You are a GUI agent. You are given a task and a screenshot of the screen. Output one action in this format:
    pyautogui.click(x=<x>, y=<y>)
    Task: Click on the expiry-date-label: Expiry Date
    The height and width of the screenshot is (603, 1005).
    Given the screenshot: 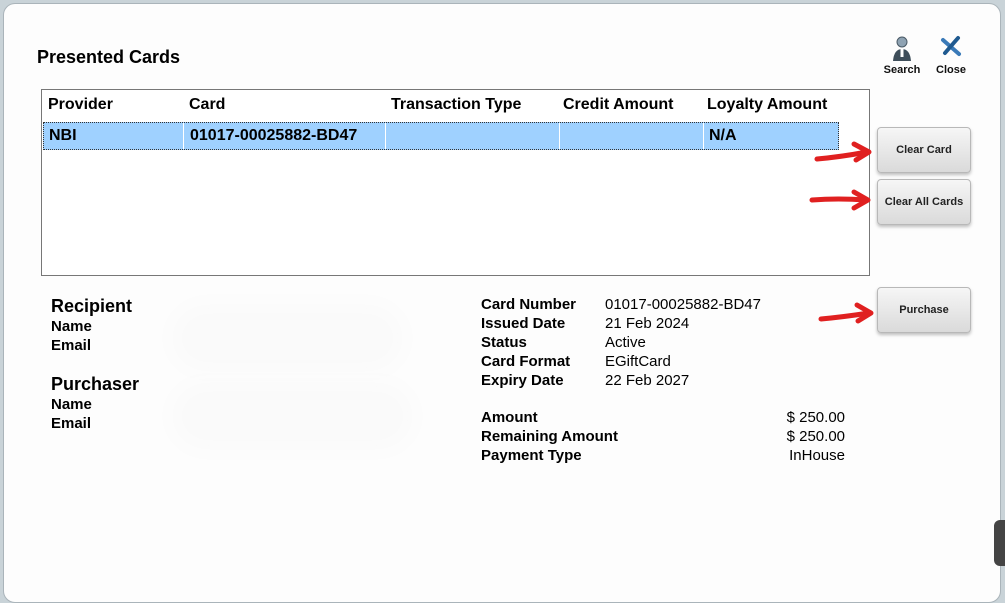 What is the action you would take?
    pyautogui.click(x=522, y=380)
    